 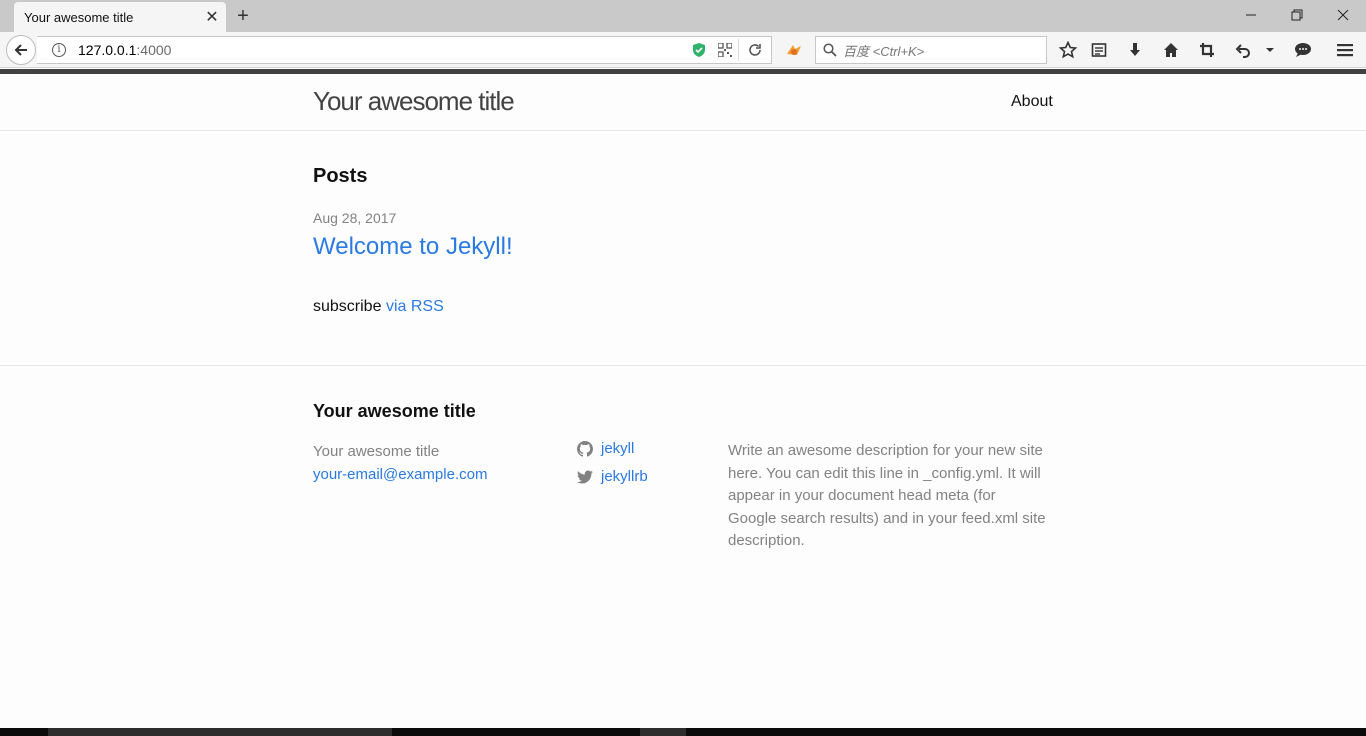 What do you see at coordinates (755, 50) in the screenshot?
I see `reload-icon` at bounding box center [755, 50].